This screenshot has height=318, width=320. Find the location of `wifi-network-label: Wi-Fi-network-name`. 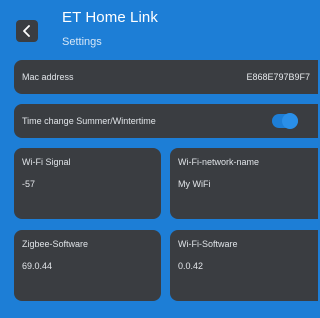

wifi-network-label: Wi-Fi-network-name is located at coordinates (219, 162).